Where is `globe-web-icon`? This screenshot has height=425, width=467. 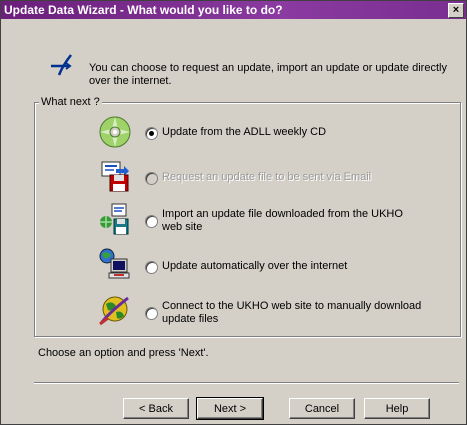
globe-web-icon is located at coordinates (114, 311).